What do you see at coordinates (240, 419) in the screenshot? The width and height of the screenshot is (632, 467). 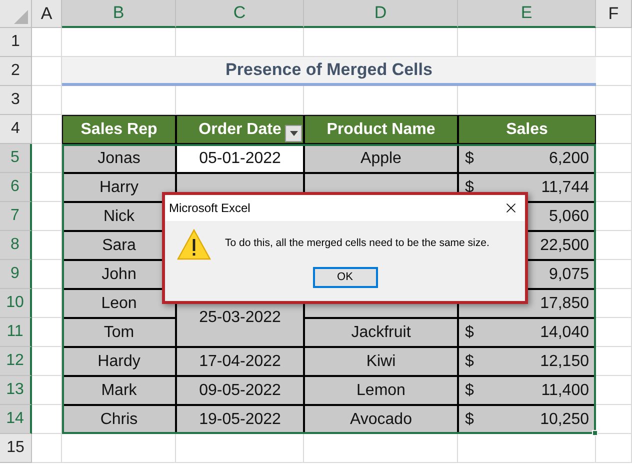 I see `table-cell: 19-05-2022` at bounding box center [240, 419].